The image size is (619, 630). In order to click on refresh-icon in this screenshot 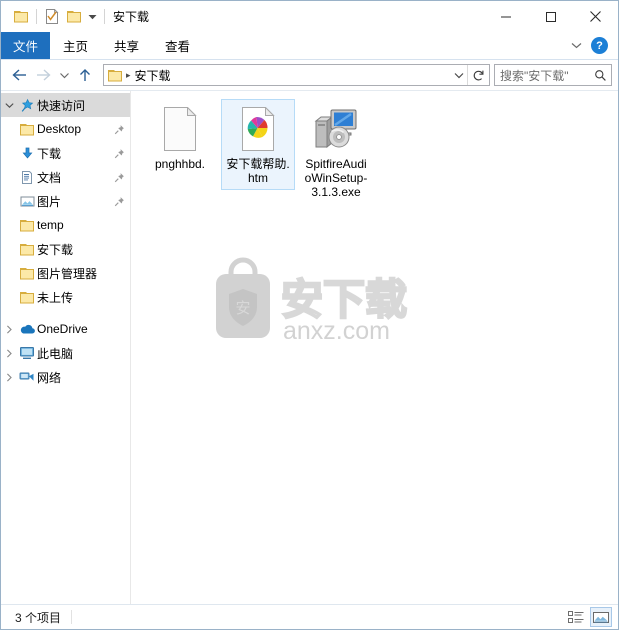, I will do `click(478, 75)`.